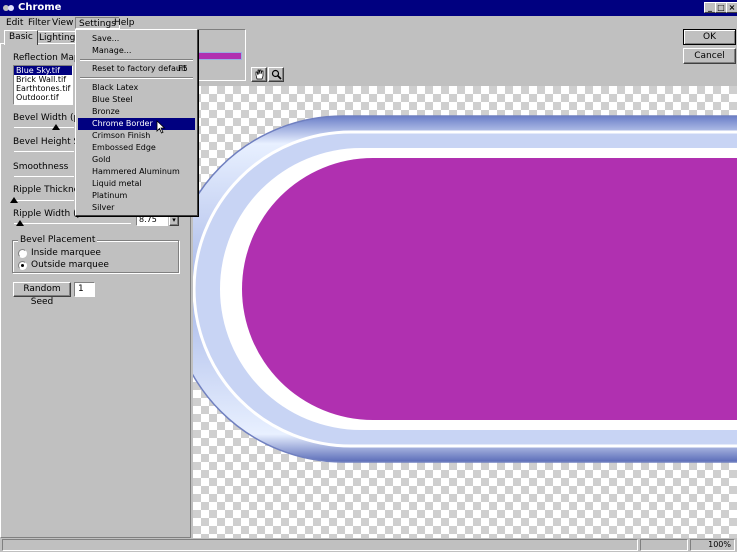 The height and width of the screenshot is (552, 737). Describe the element at coordinates (66, 253) in the screenshot. I see `inside-marquee-label: Inside marquee` at that location.